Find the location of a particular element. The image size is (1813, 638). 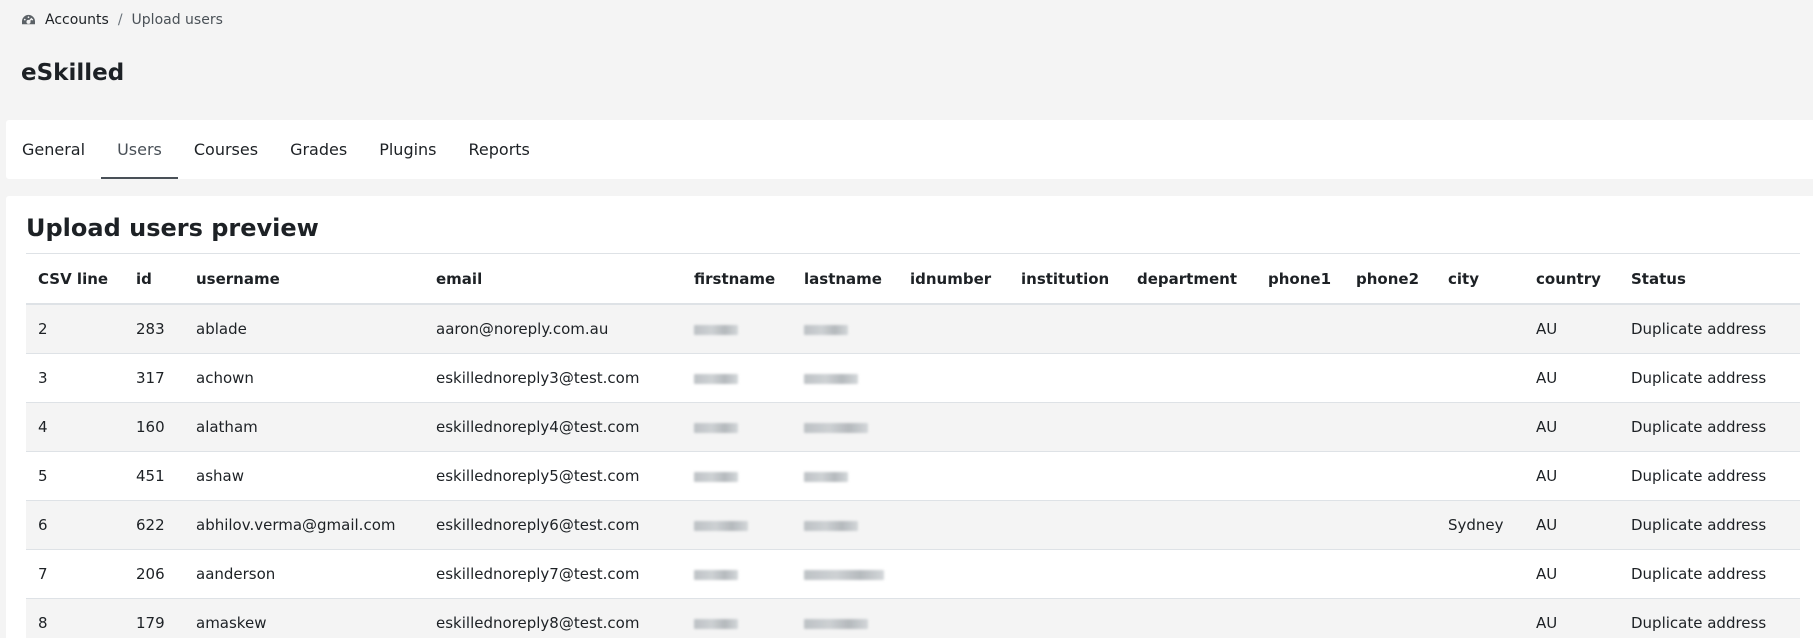

tab-grades: Grades is located at coordinates (318, 149).